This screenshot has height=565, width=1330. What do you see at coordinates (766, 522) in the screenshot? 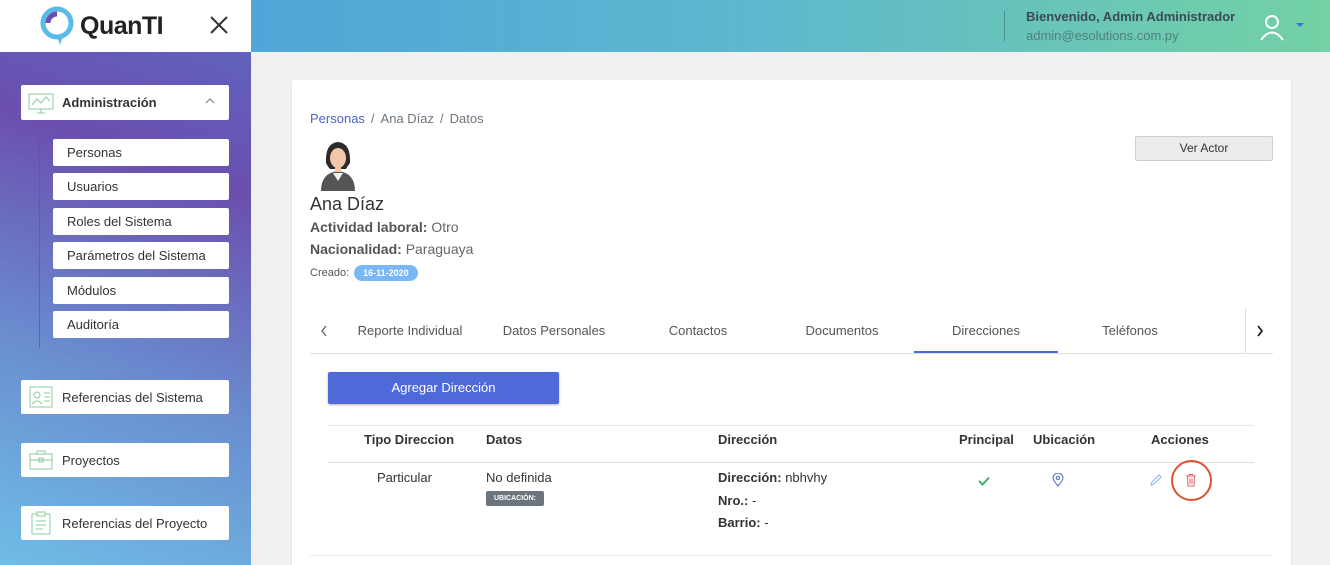
I see `barrio-value: -` at bounding box center [766, 522].